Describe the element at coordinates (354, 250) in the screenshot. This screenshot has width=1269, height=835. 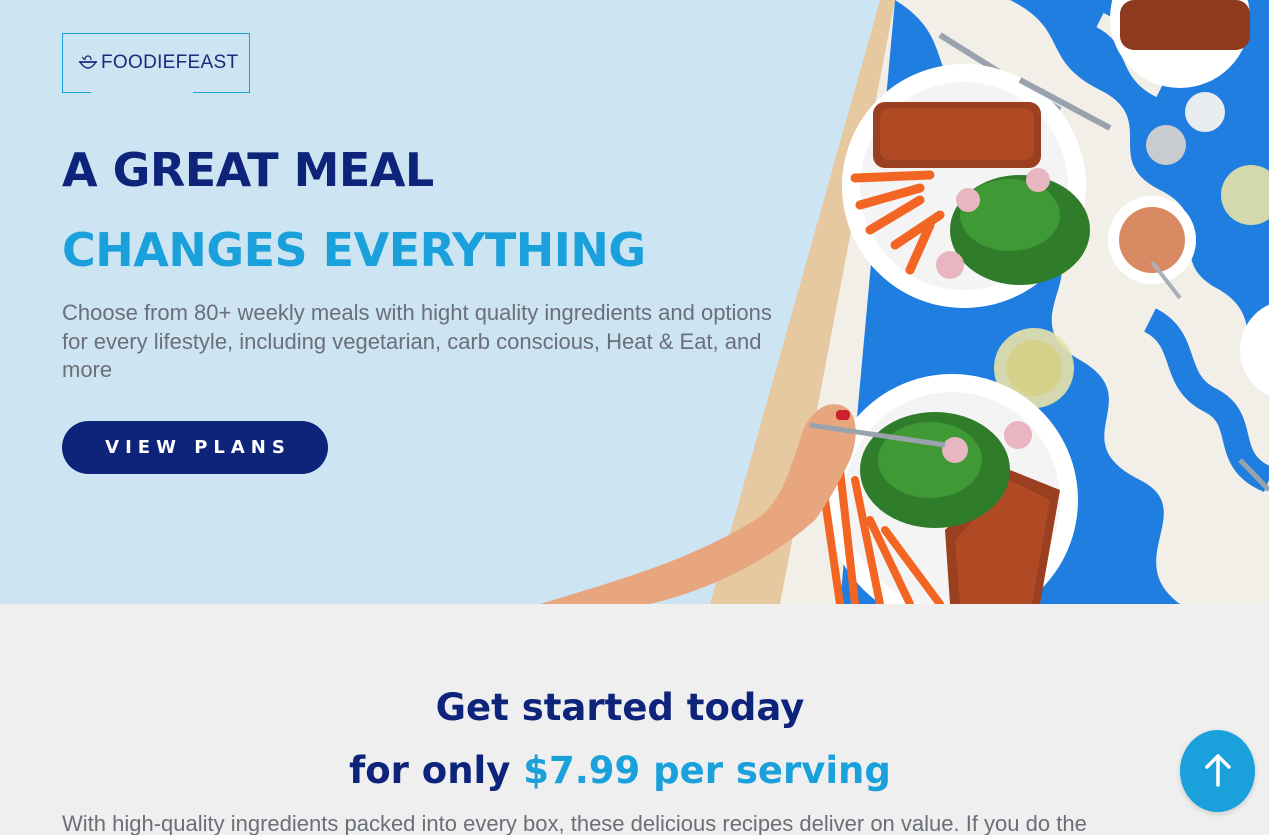
I see `hero-headline-line2: CHANGES EVERYTHING` at that location.